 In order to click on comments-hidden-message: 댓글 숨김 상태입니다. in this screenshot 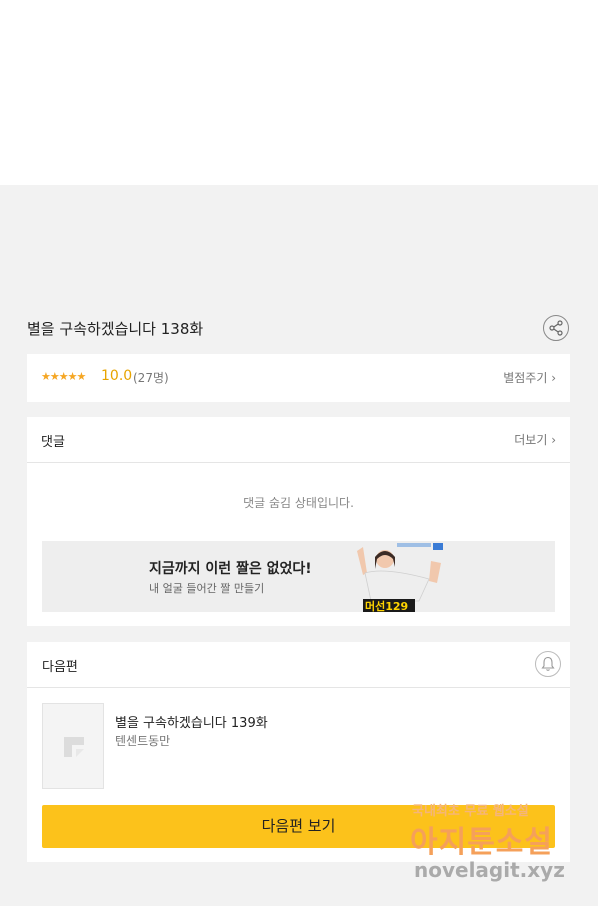, I will do `click(298, 503)`.